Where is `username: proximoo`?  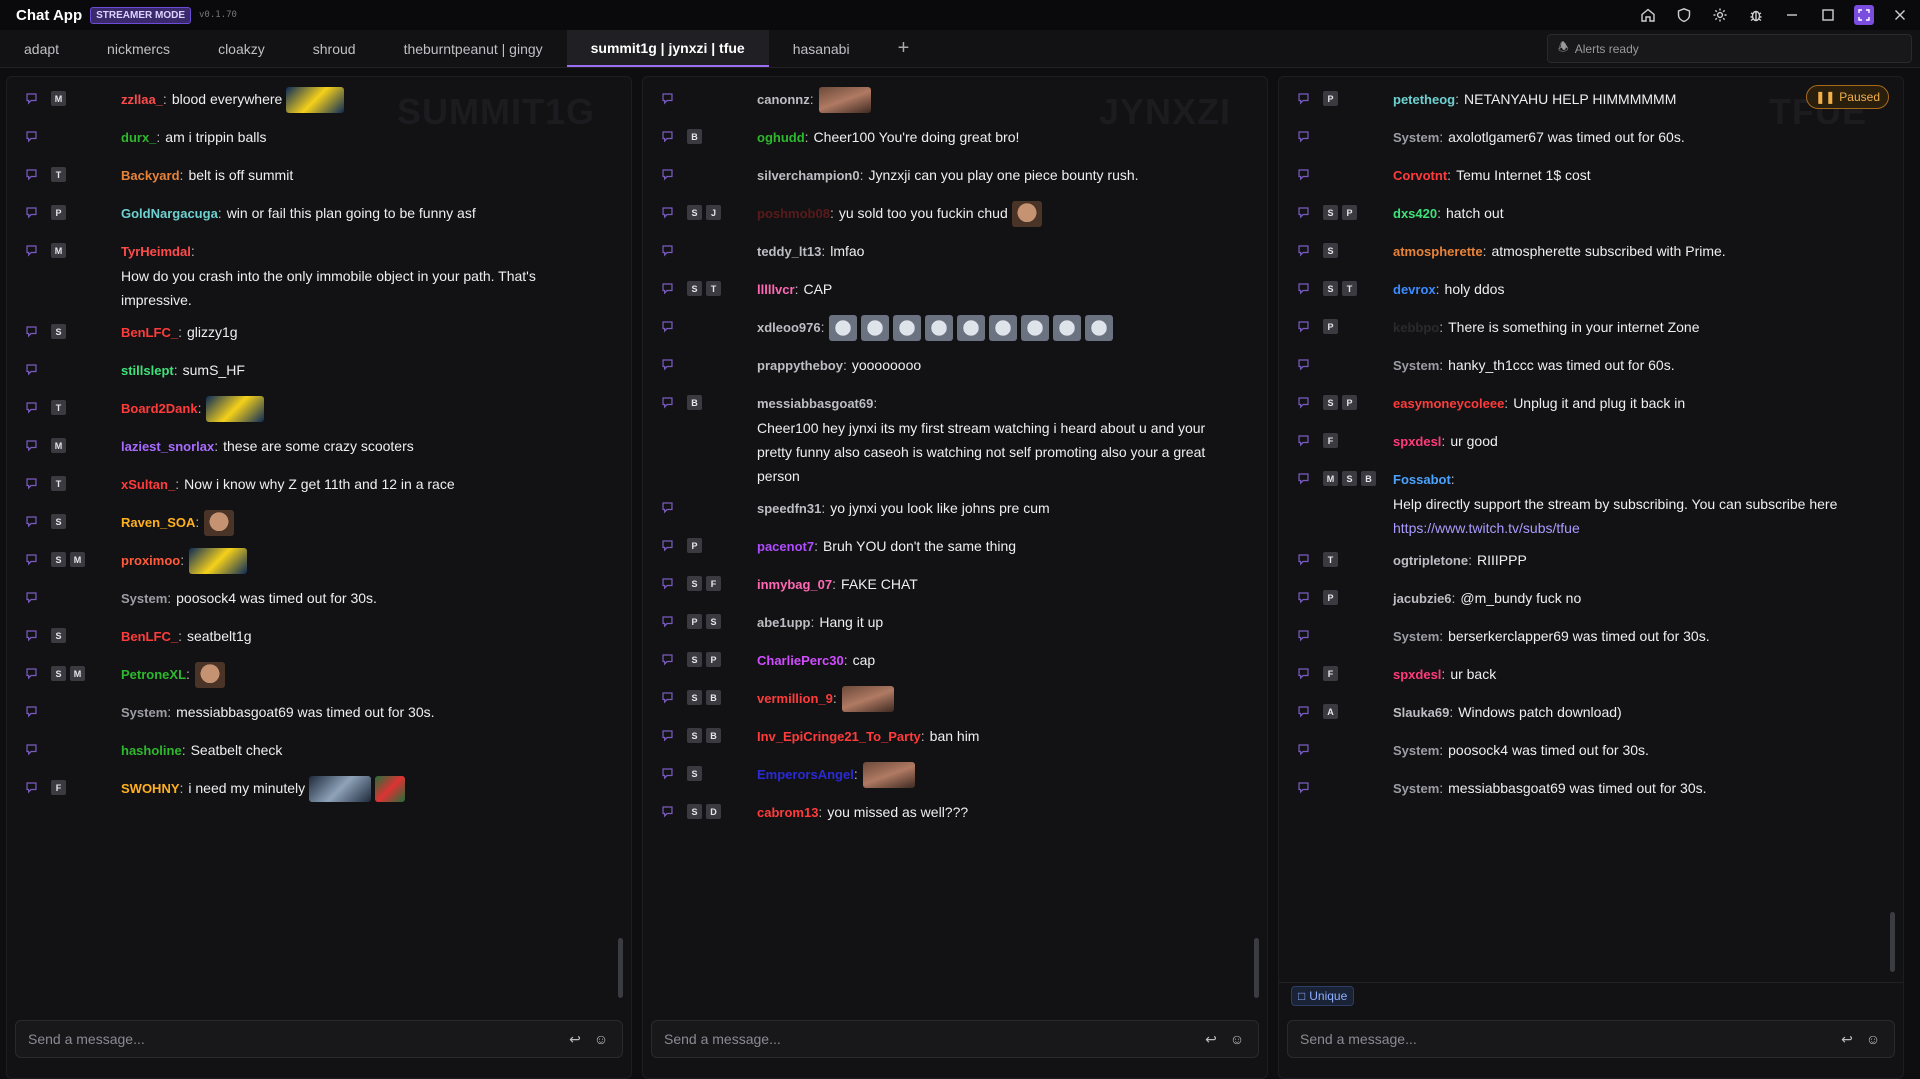 username: proximoo is located at coordinates (150, 560).